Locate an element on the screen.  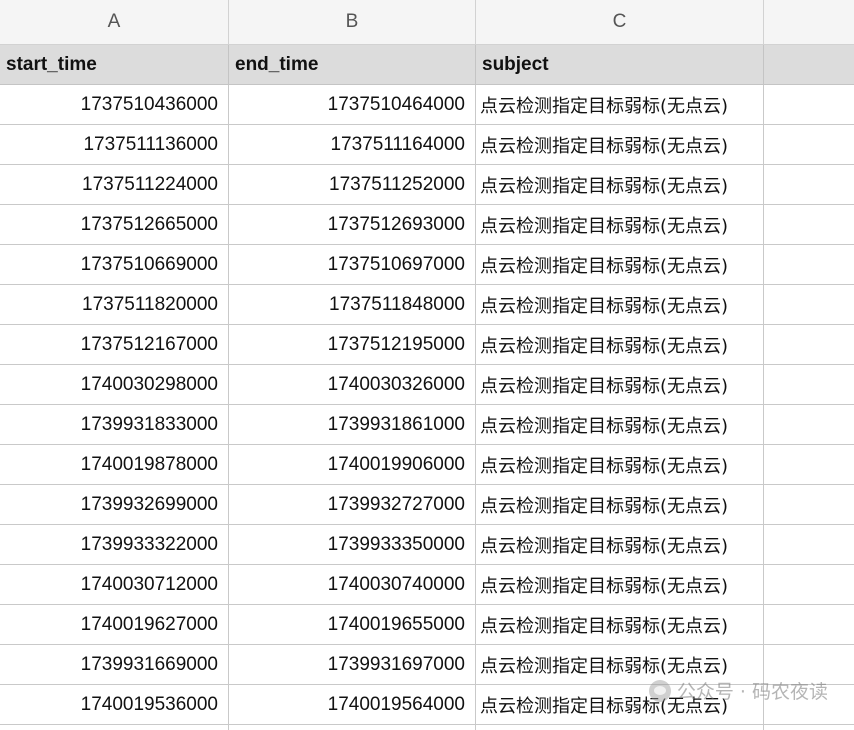
cell-start-time: 1739931669000 is located at coordinates (114, 665).